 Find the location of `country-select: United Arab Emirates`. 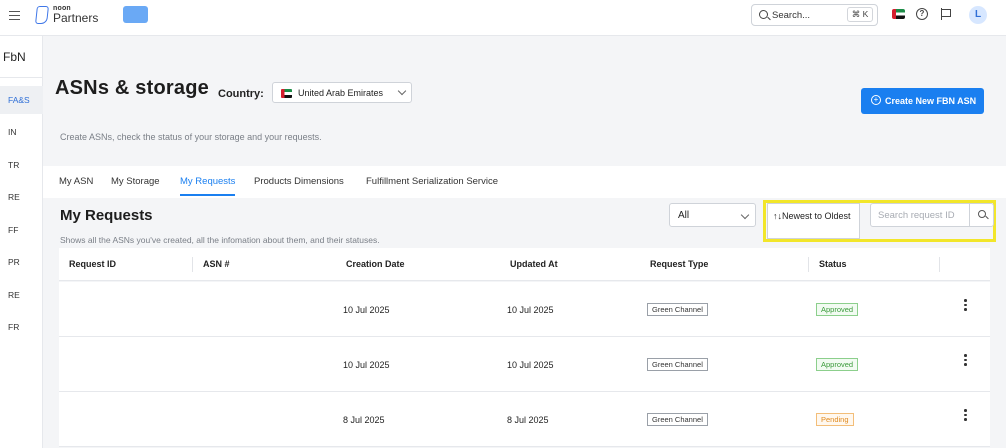

country-select: United Arab Emirates is located at coordinates (342, 92).